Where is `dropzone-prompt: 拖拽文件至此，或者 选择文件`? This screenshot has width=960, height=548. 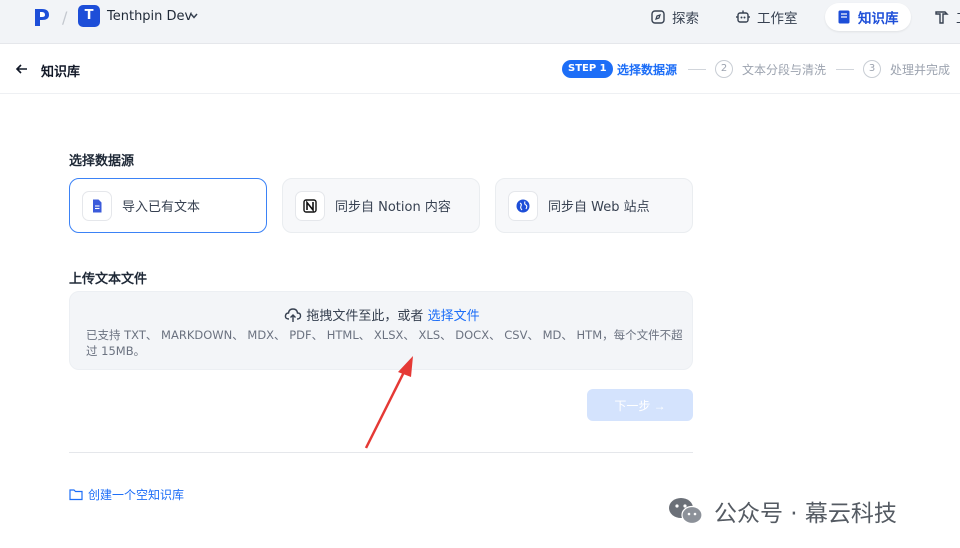
dropzone-prompt: 拖拽文件至此，或者 选择文件 is located at coordinates (382, 314).